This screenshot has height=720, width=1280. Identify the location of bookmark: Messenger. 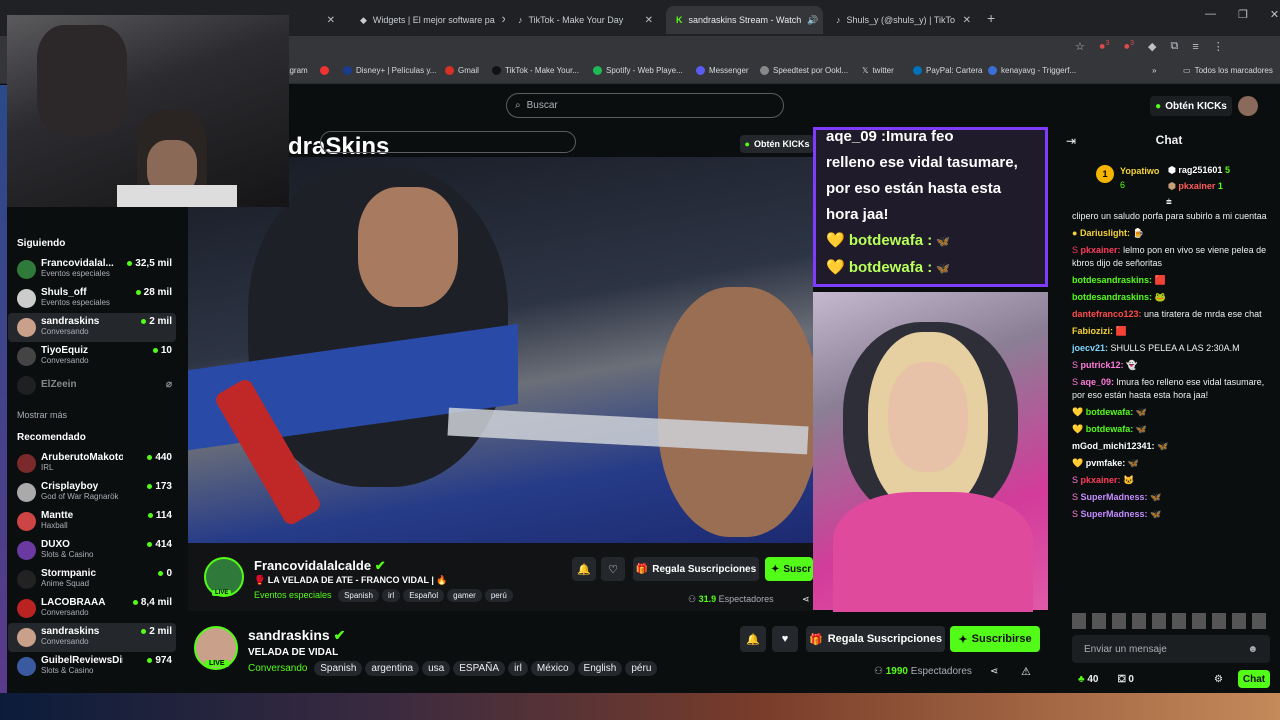
(722, 70).